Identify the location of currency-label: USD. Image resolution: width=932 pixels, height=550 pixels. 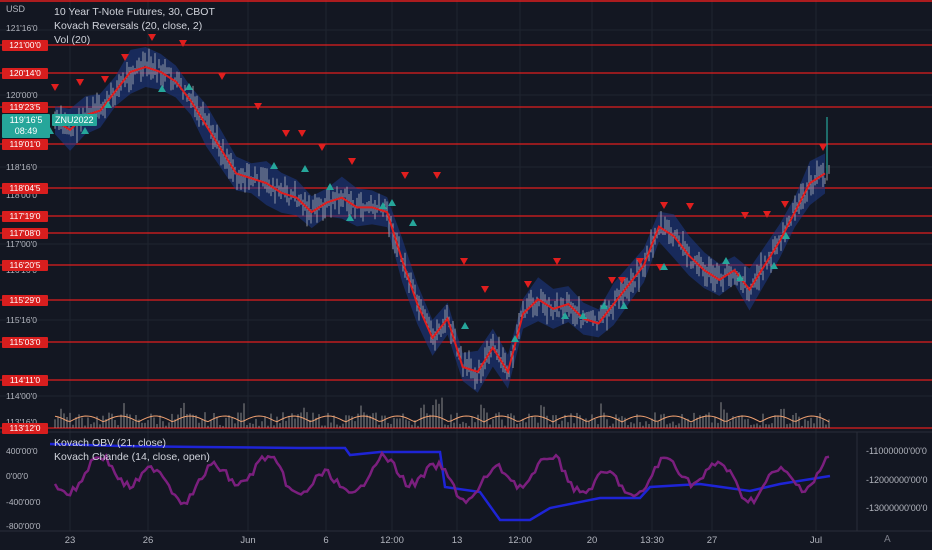
(16, 9).